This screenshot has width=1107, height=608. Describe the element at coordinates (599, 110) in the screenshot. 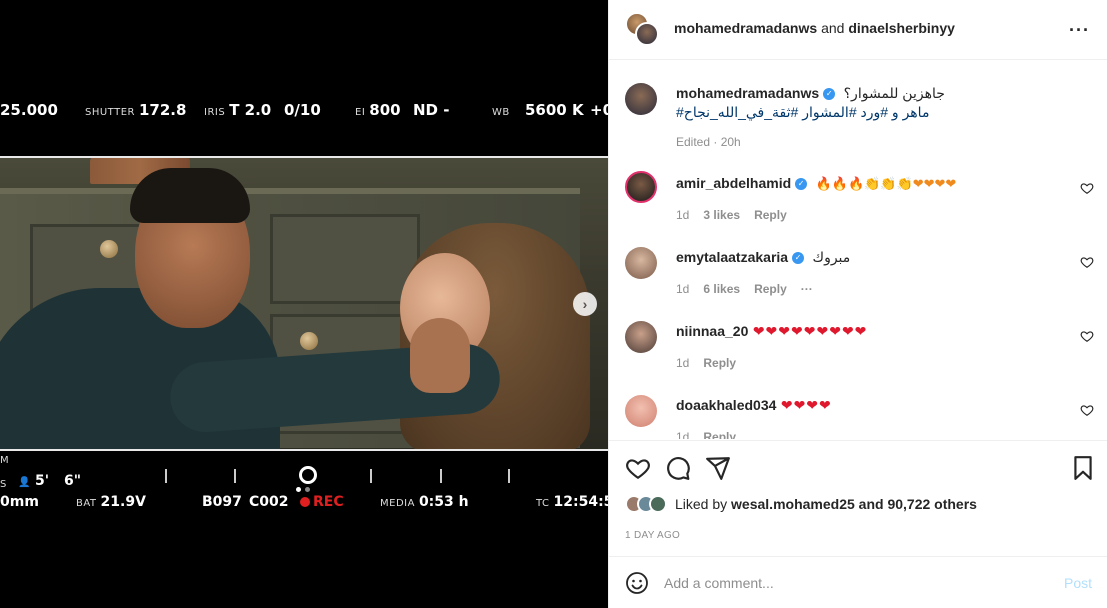

I see `hud-tint: +0` at that location.